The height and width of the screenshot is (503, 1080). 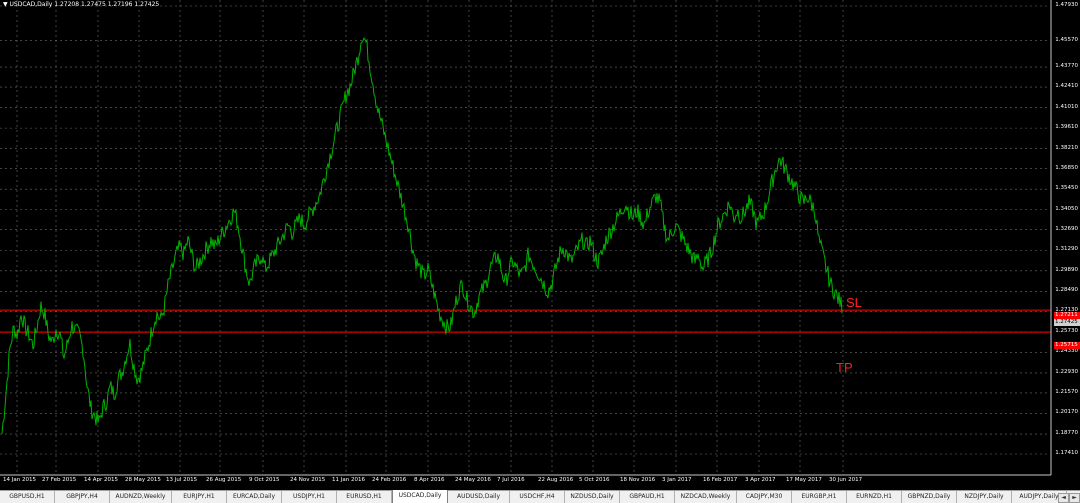 What do you see at coordinates (854, 302) in the screenshot?
I see `sl-annotation: SL` at bounding box center [854, 302].